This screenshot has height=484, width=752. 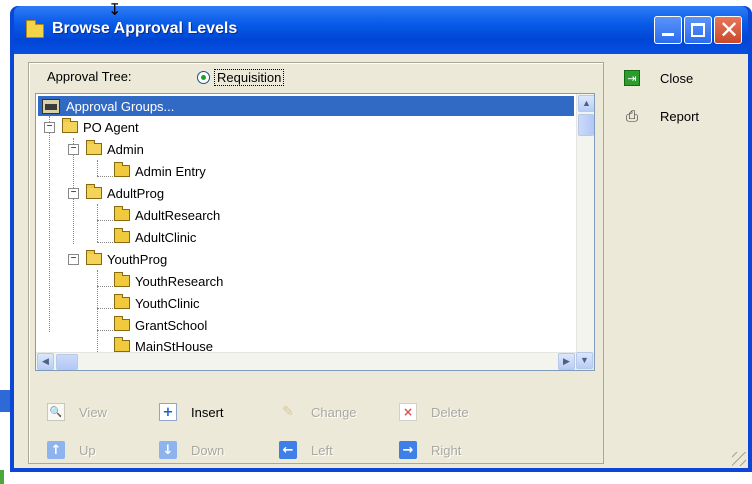 What do you see at coordinates (167, 303) in the screenshot?
I see `tree-item-label: YouthClinic` at bounding box center [167, 303].